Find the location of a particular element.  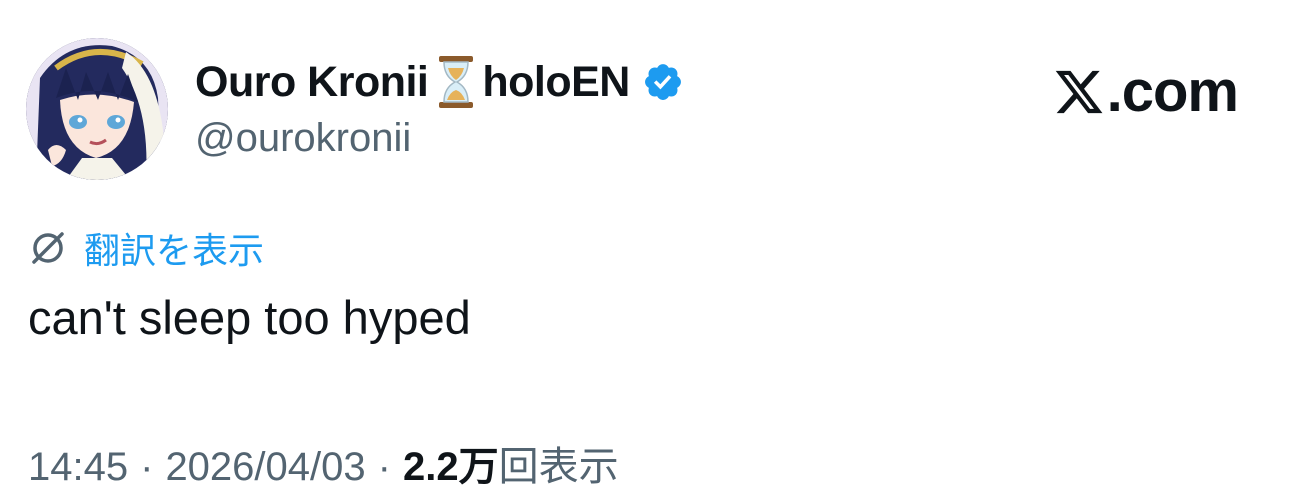

tweet-text: can't sleep too hyped is located at coordinates (249, 317).